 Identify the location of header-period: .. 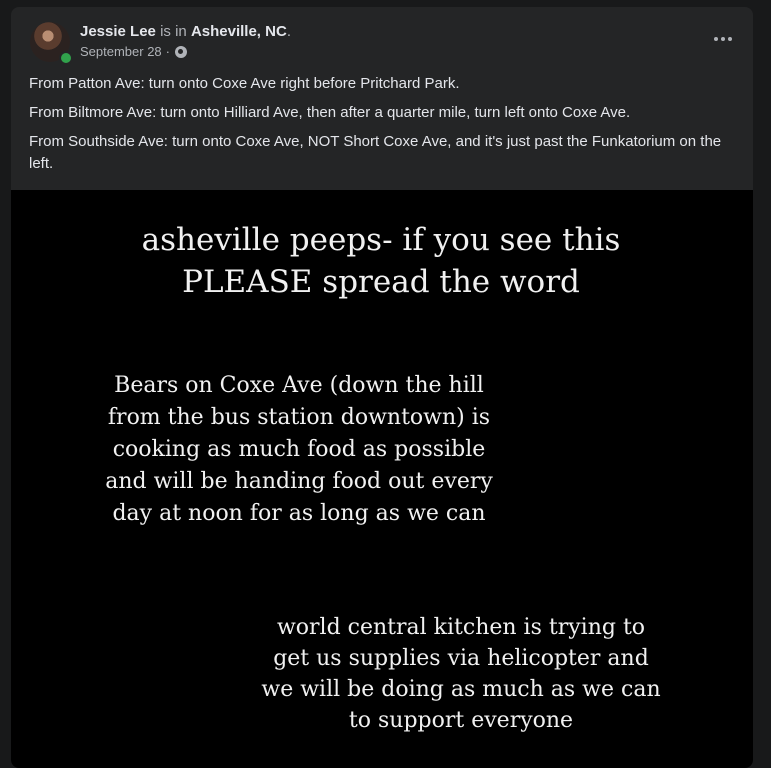
(288, 31).